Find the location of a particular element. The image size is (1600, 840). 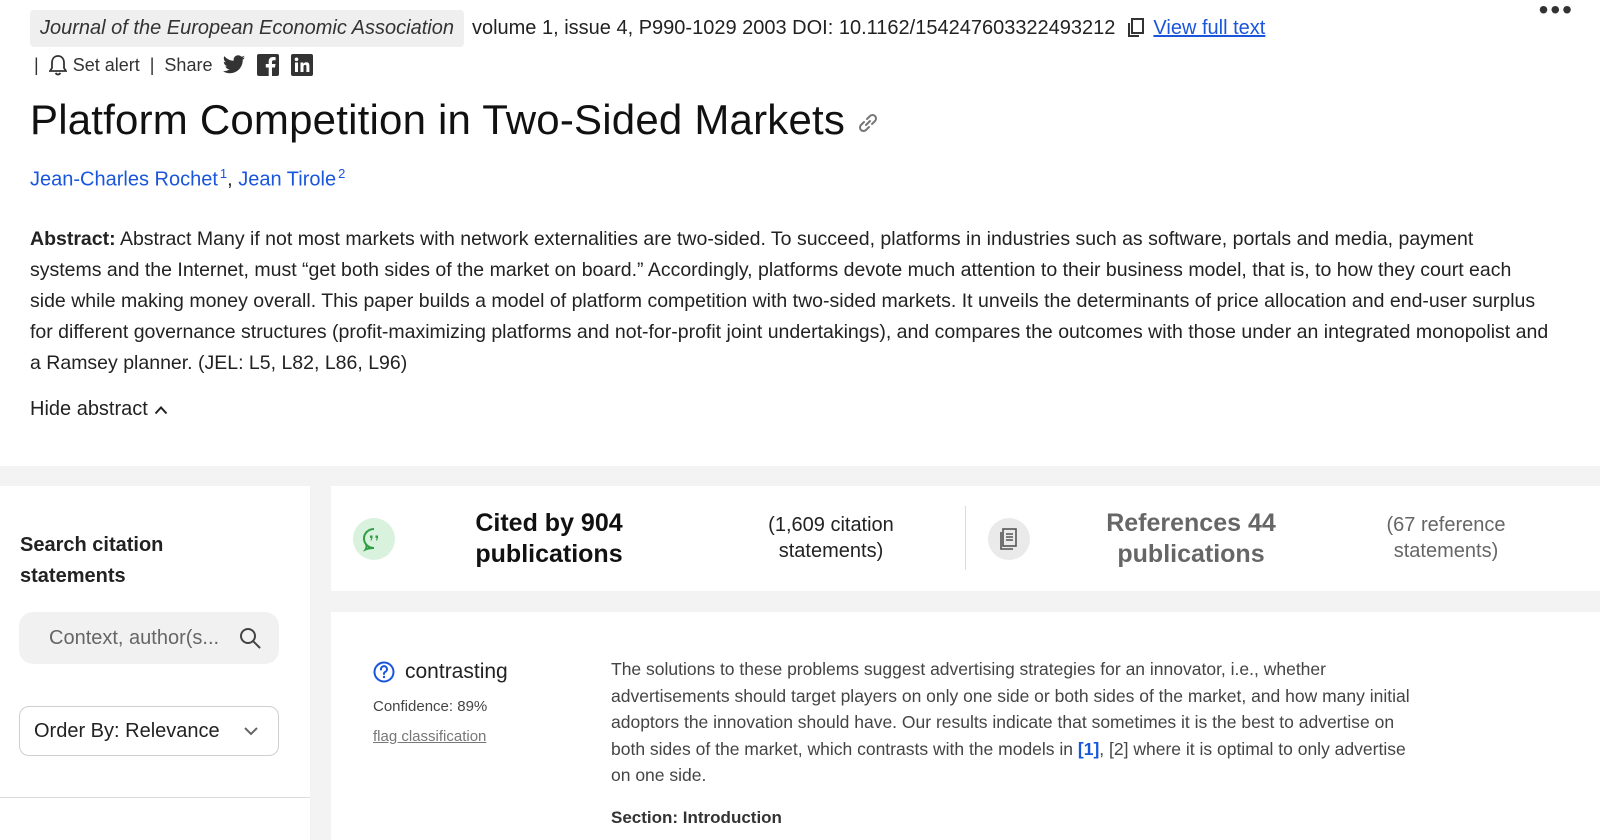

action-row: | Set alert | Share is located at coordinates (174, 65).